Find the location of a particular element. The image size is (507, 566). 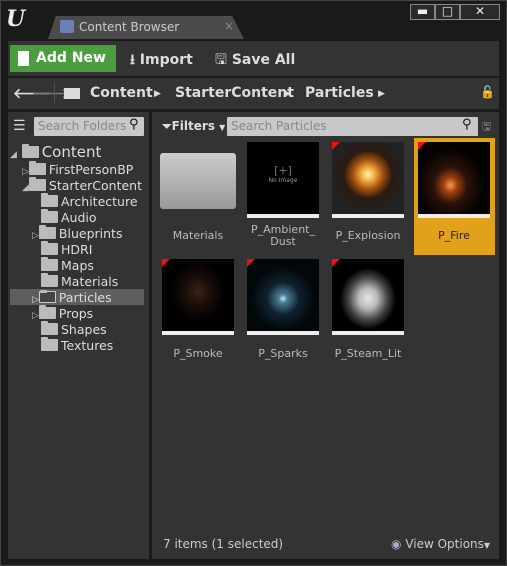

save-all-button: 🖫 Save All is located at coordinates (255, 61).